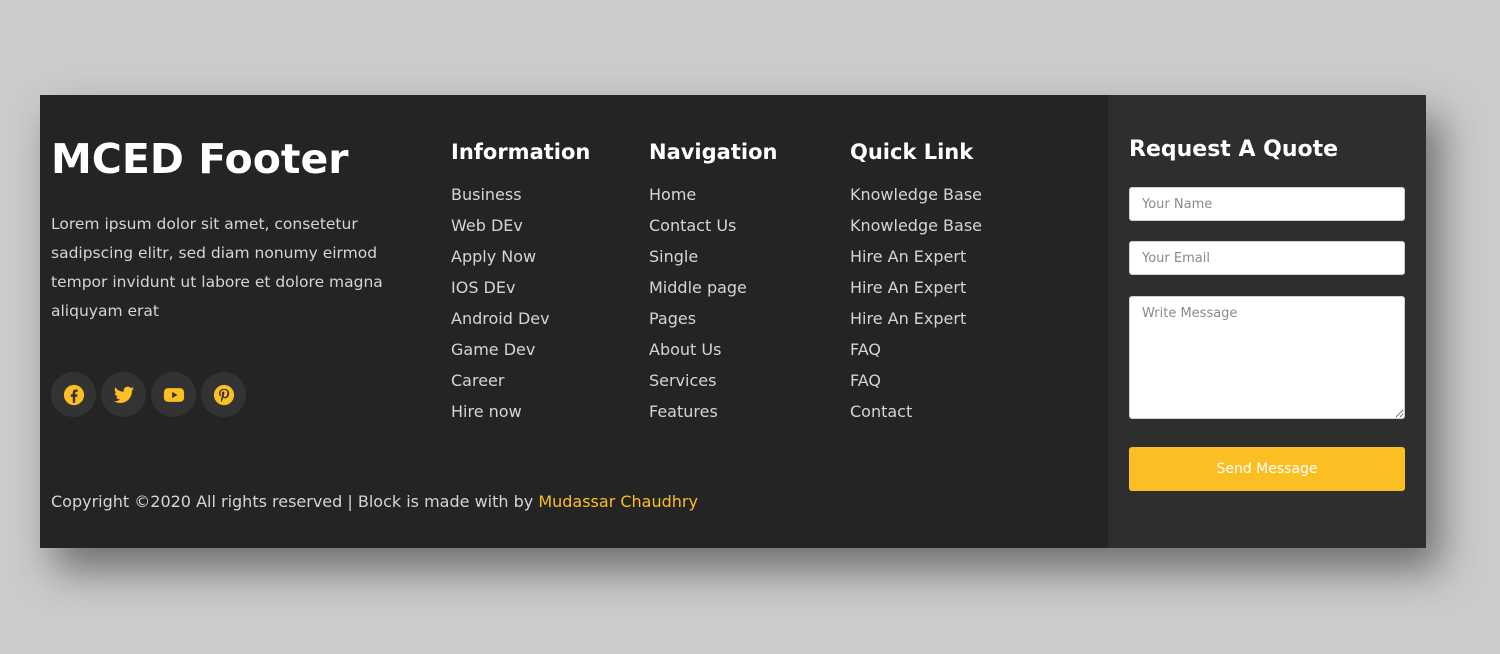 The width and height of the screenshot is (1500, 654). I want to click on email-input, so click(1267, 258).